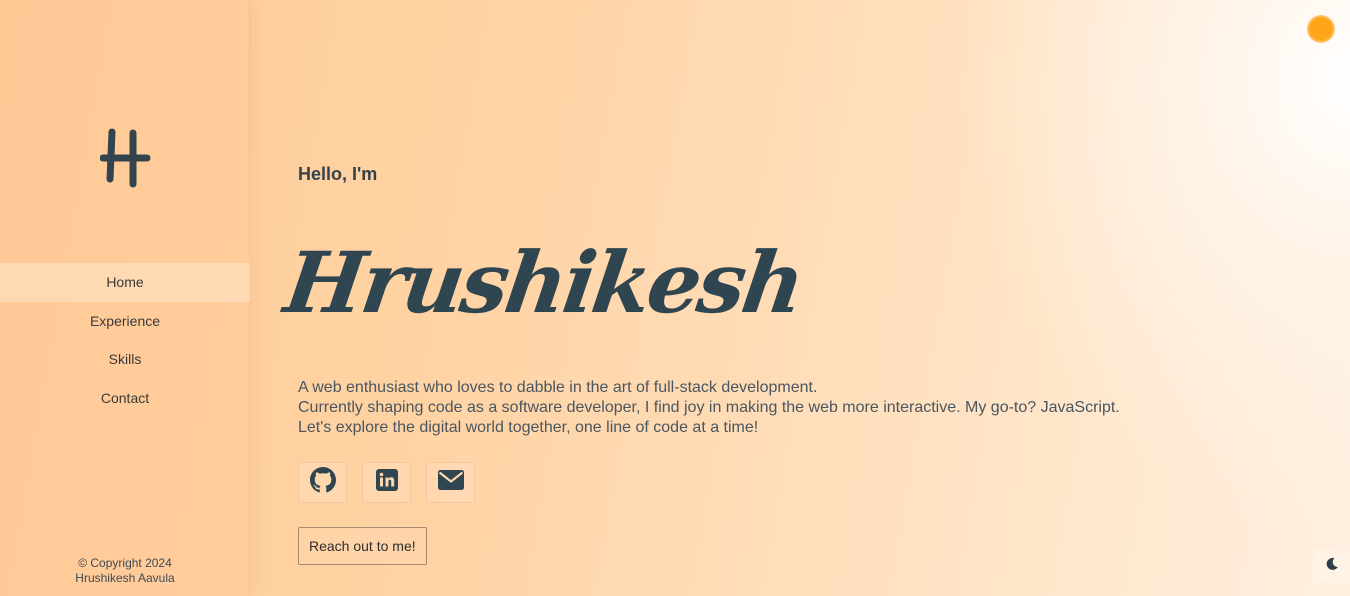  What do you see at coordinates (338, 174) in the screenshot?
I see `greeting: Hello, I'm` at bounding box center [338, 174].